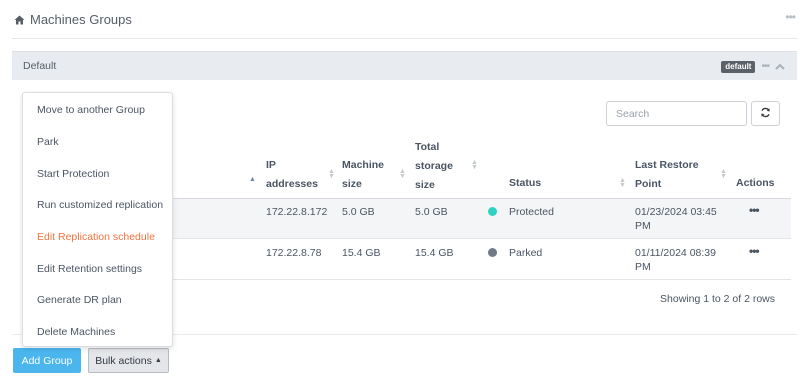 The height and width of the screenshot is (385, 805). Describe the element at coordinates (676, 219) in the screenshot. I see `restore-cell: 01/23/2024 03:45 PM` at that location.